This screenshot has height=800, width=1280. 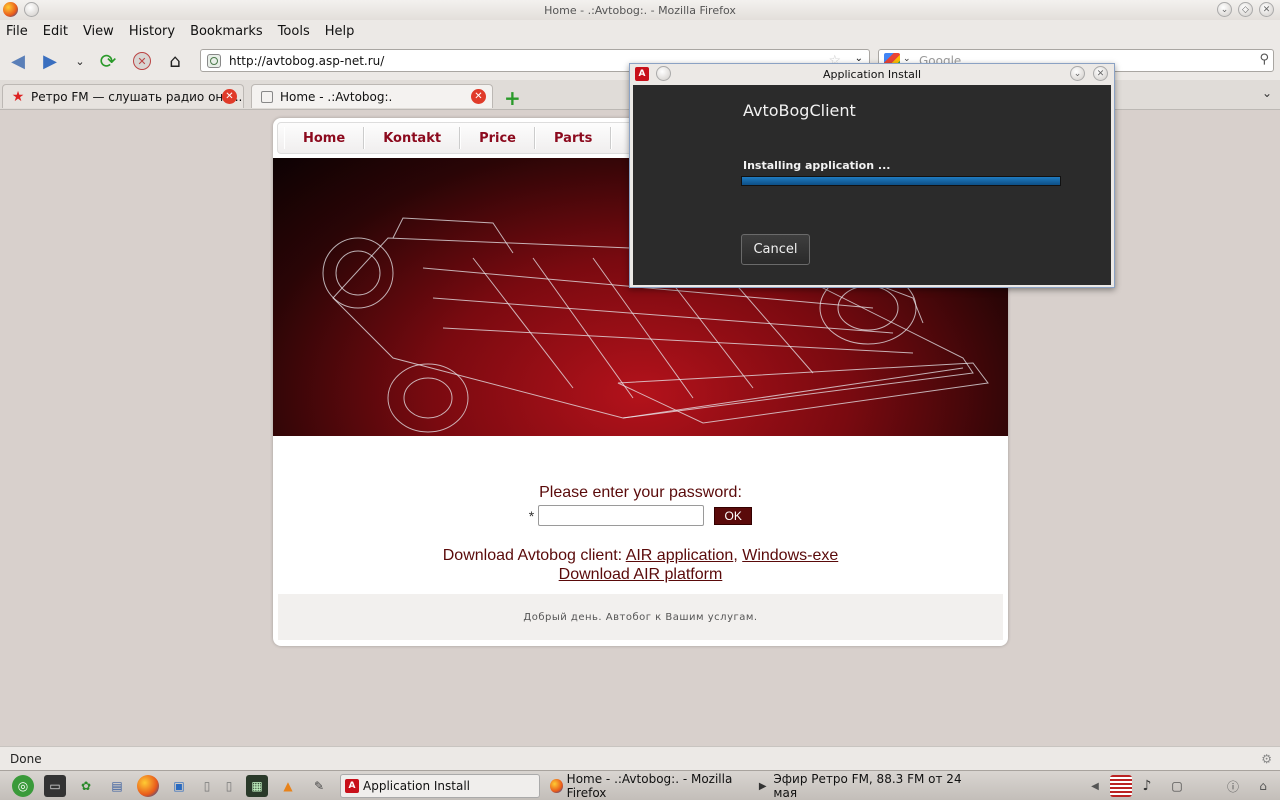 What do you see at coordinates (621, 515) in the screenshot?
I see `password-input` at bounding box center [621, 515].